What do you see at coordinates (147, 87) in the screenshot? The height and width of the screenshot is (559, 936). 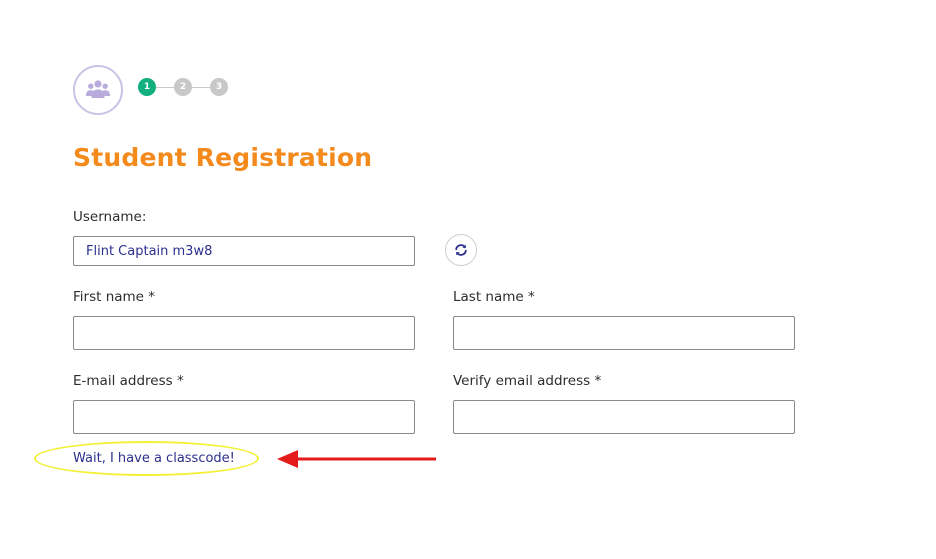 I see `step-1-indicator: 1` at bounding box center [147, 87].